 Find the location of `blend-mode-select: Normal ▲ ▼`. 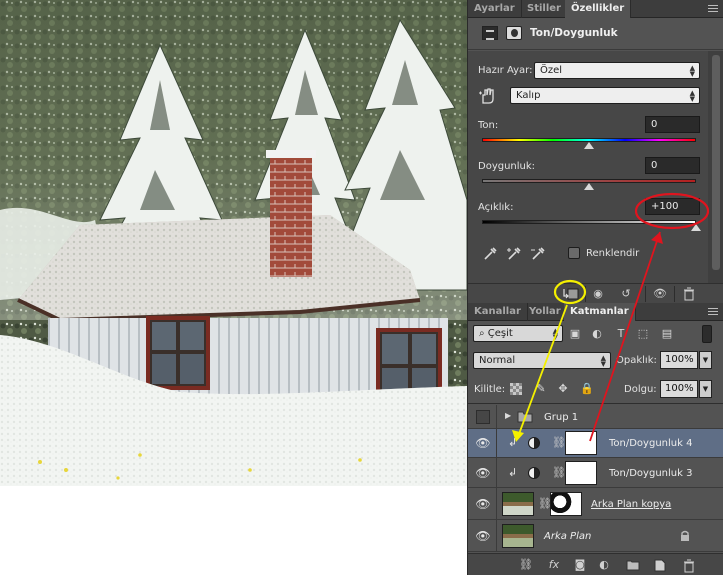

blend-mode-select: Normal ▲ ▼ is located at coordinates (542, 360).